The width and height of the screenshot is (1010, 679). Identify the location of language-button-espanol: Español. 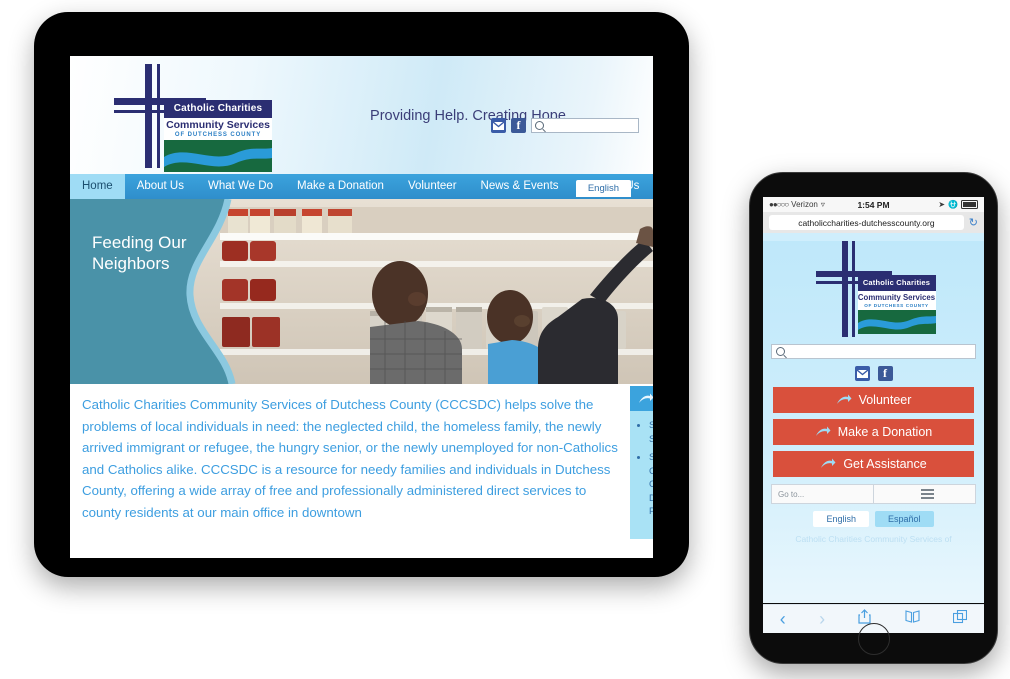
(904, 519).